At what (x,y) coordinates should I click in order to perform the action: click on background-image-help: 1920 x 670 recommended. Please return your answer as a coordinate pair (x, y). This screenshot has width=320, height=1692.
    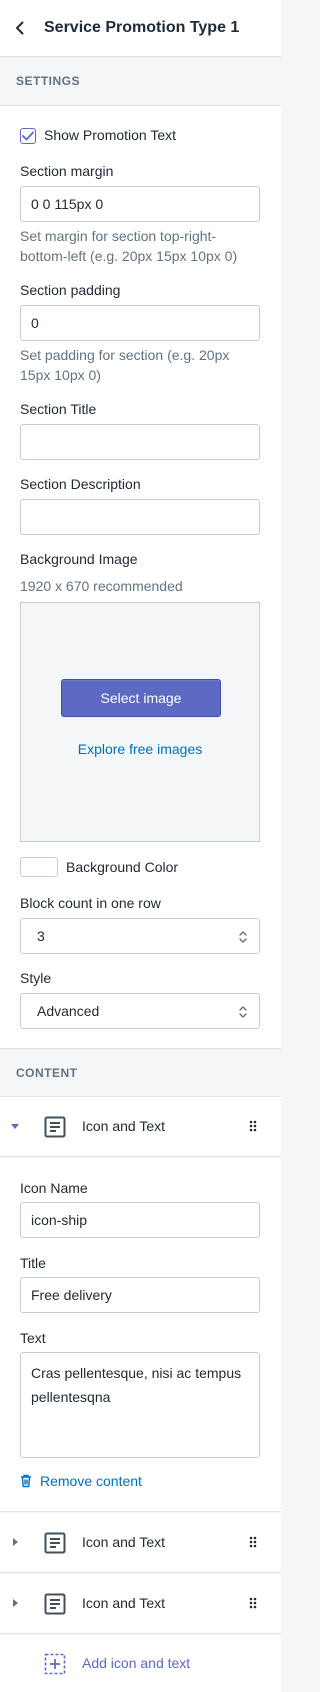
    Looking at the image, I should click on (101, 586).